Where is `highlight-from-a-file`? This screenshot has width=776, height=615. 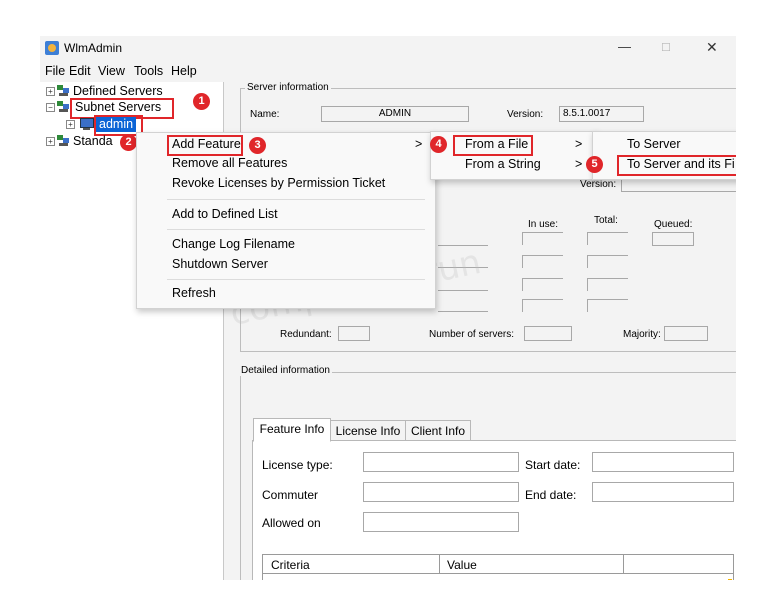 highlight-from-a-file is located at coordinates (493, 145).